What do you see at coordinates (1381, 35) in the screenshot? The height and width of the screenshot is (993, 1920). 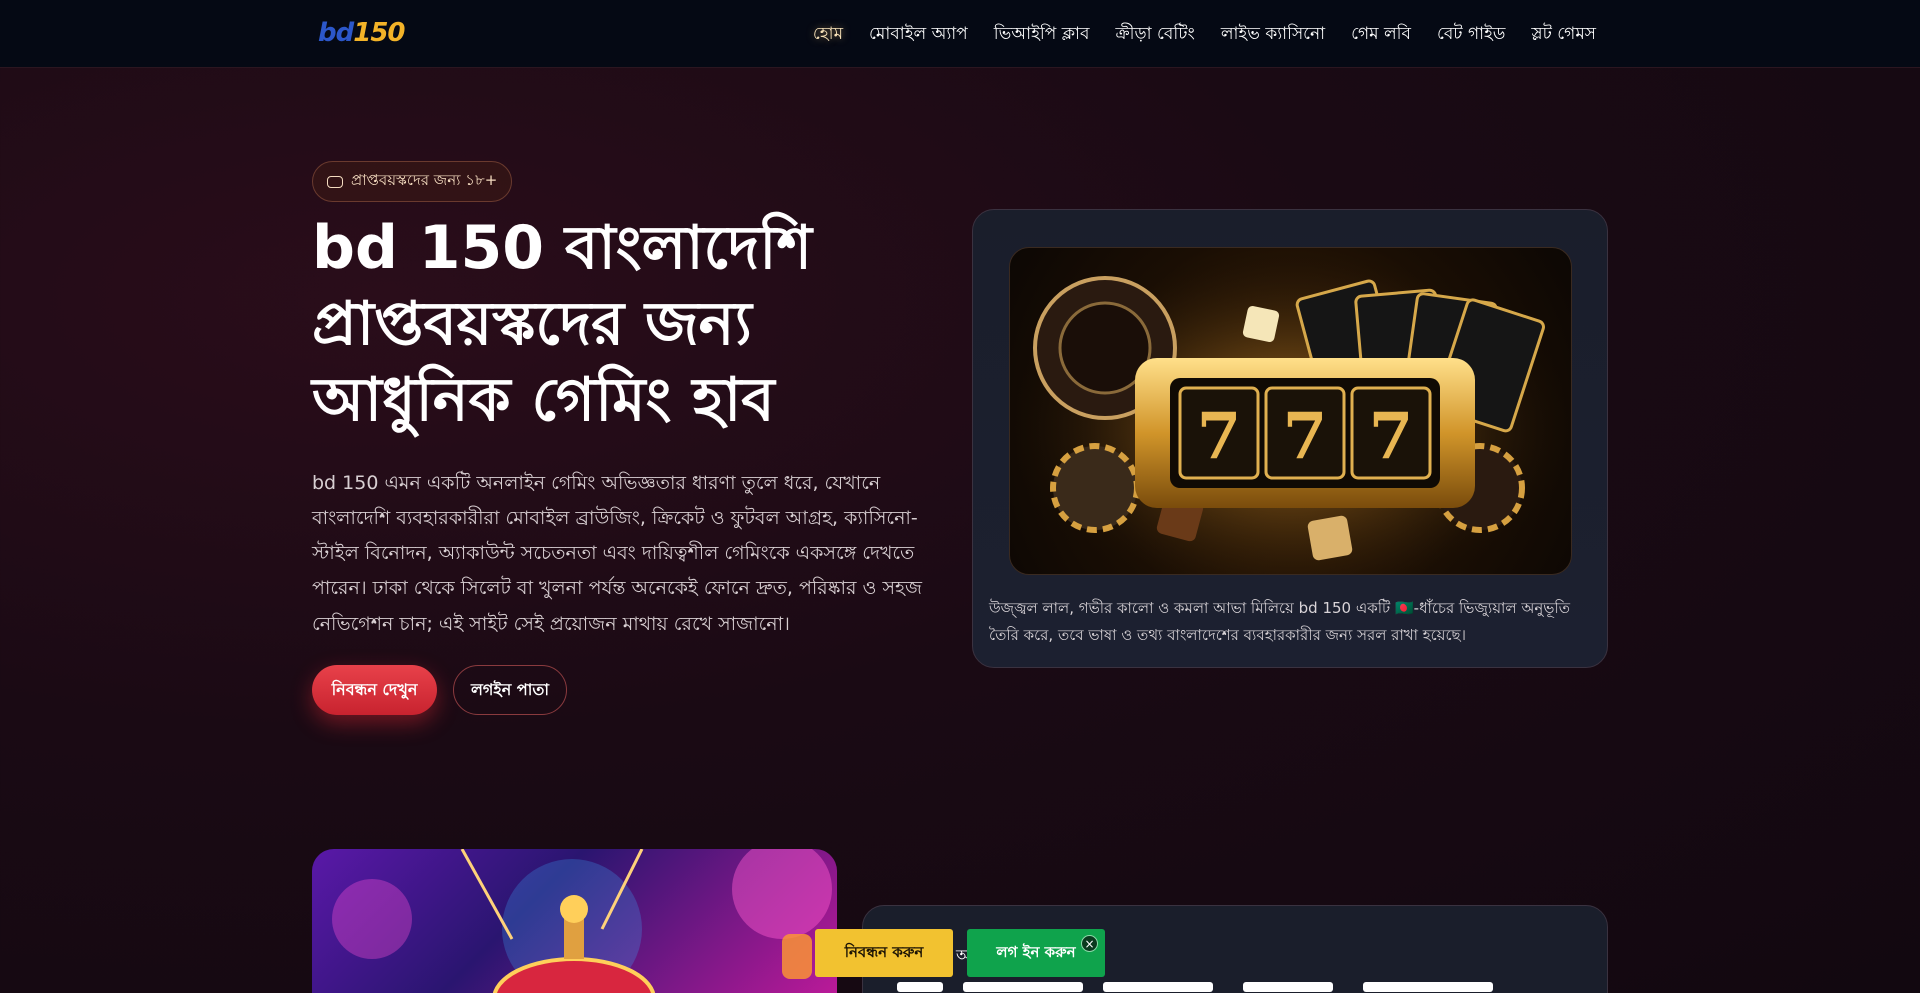 I see `nav-link-game-lobby: গেম লবি` at bounding box center [1381, 35].